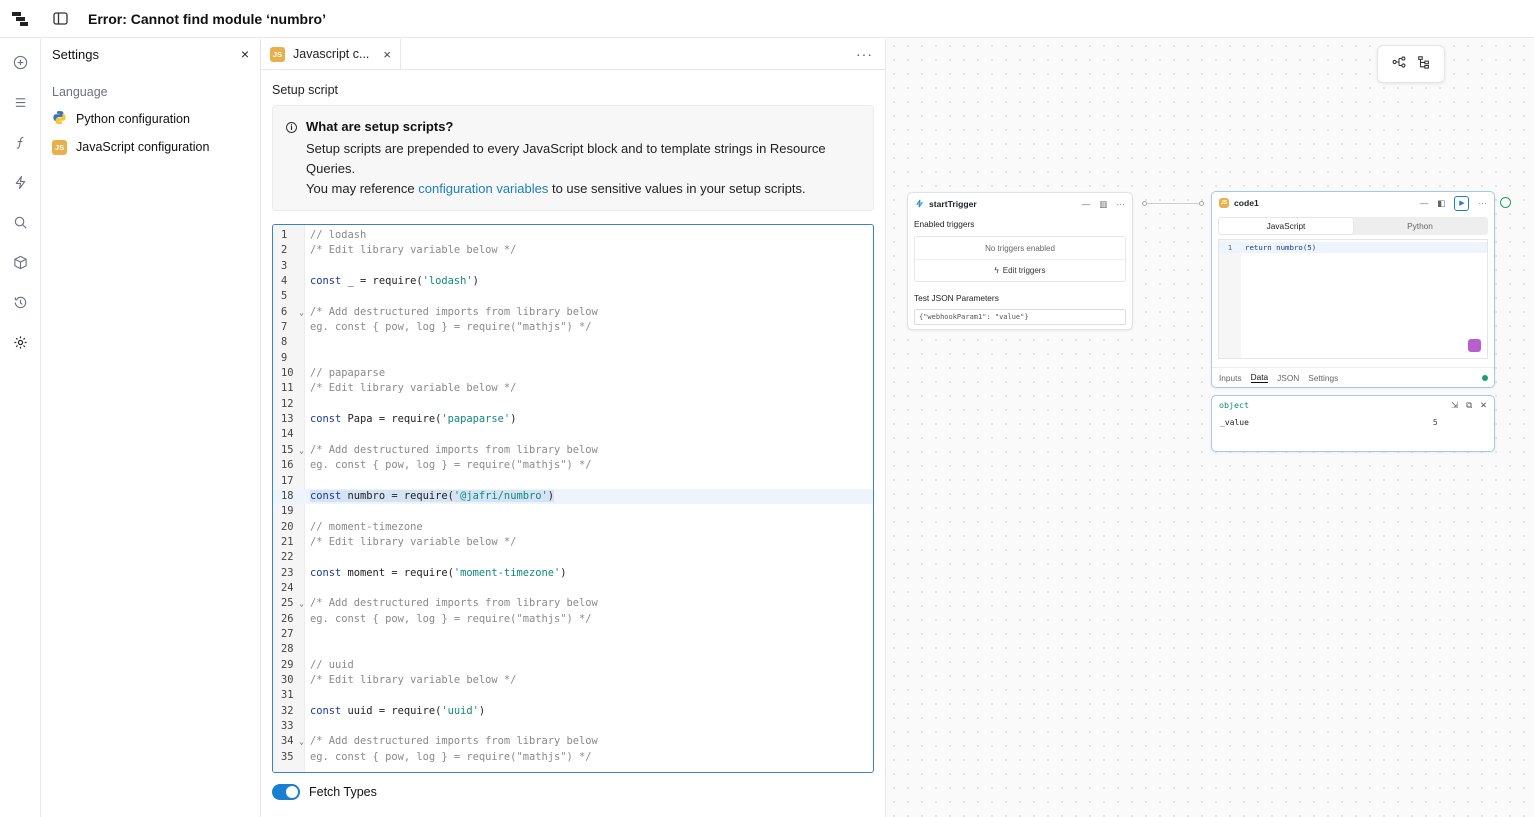 The image size is (1534, 817). What do you see at coordinates (287, 465) in the screenshot?
I see `line-number: 16` at bounding box center [287, 465].